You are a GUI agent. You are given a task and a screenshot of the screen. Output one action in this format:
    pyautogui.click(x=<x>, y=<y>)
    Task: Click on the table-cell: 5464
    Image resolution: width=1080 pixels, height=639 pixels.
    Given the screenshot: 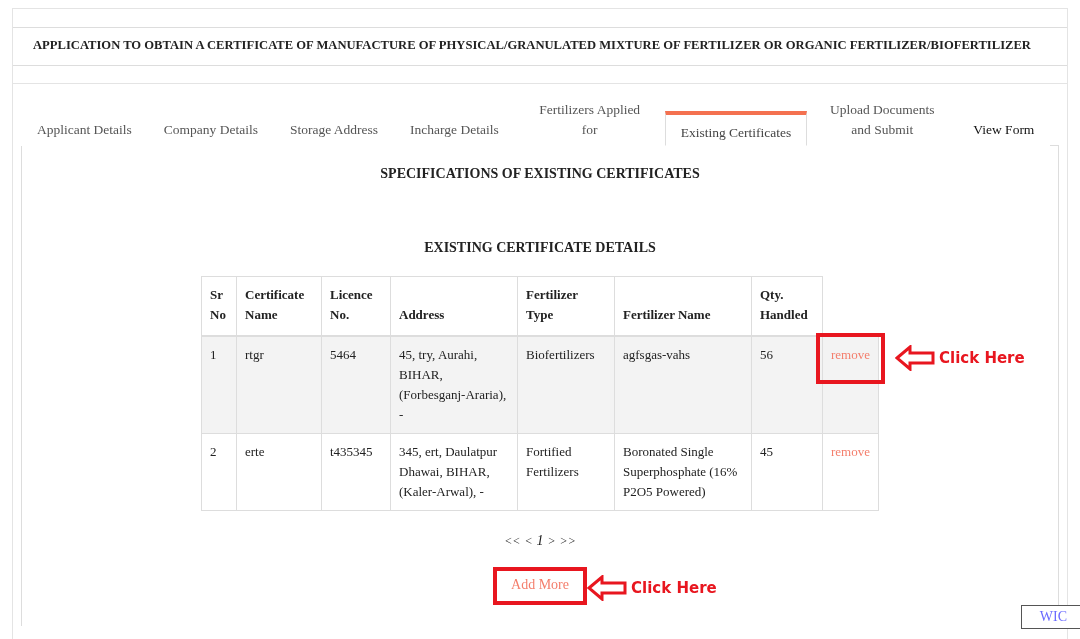 What is the action you would take?
    pyautogui.click(x=356, y=385)
    